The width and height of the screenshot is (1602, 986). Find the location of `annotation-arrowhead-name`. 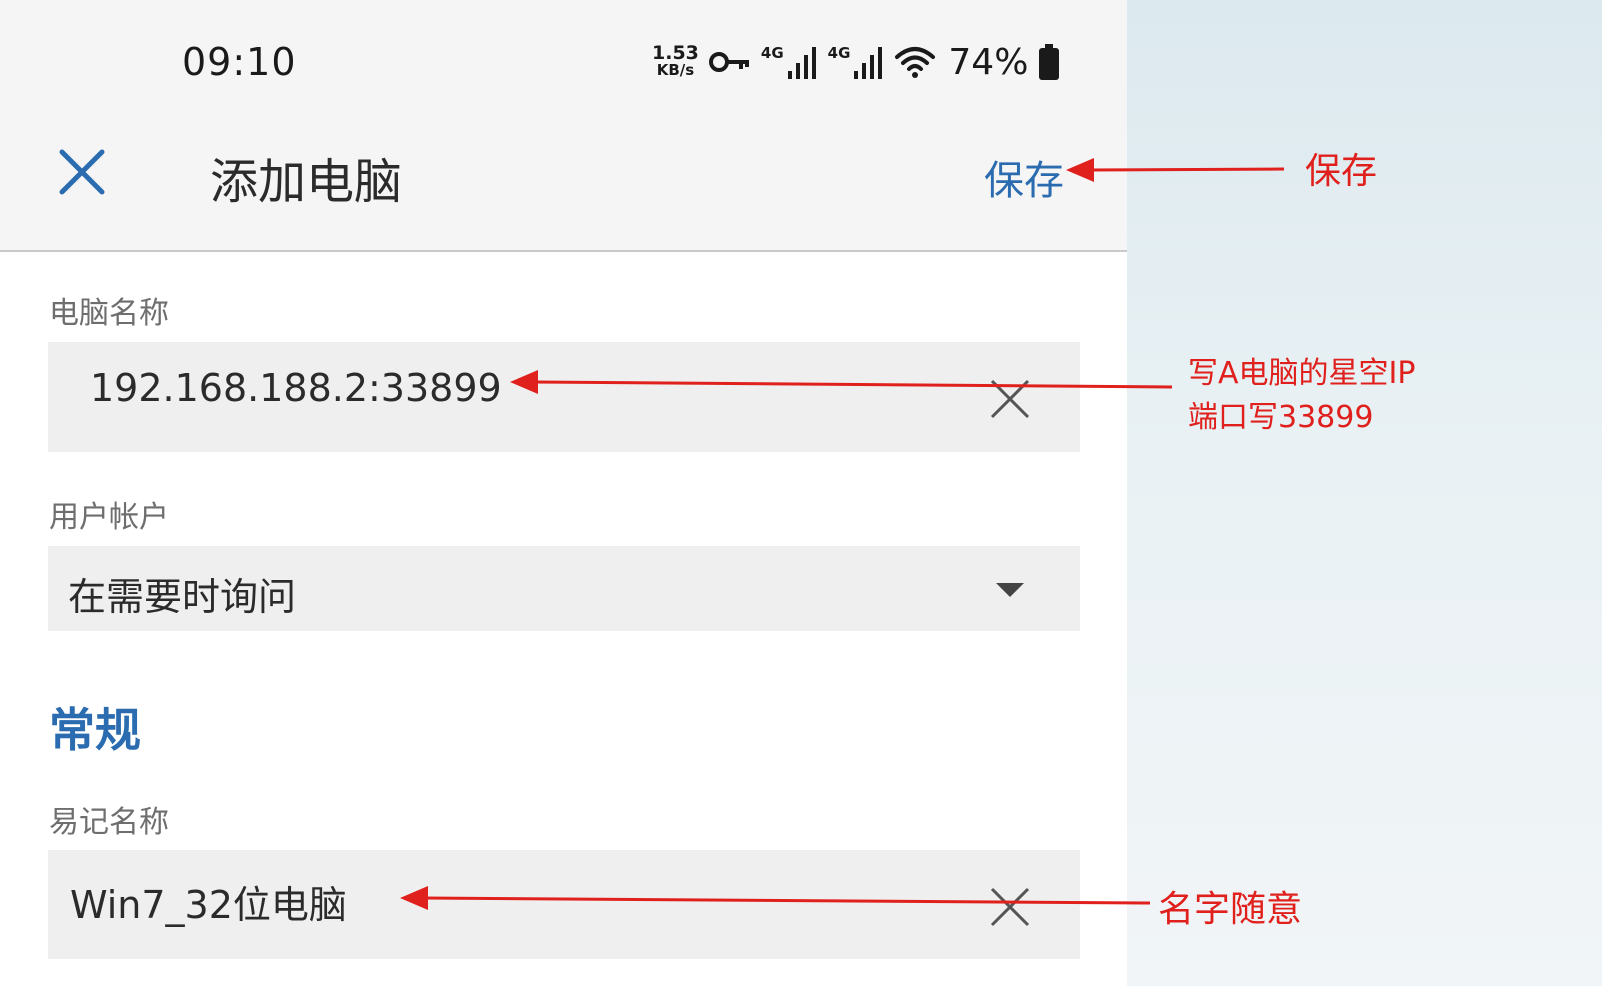

annotation-arrowhead-name is located at coordinates (414, 898).